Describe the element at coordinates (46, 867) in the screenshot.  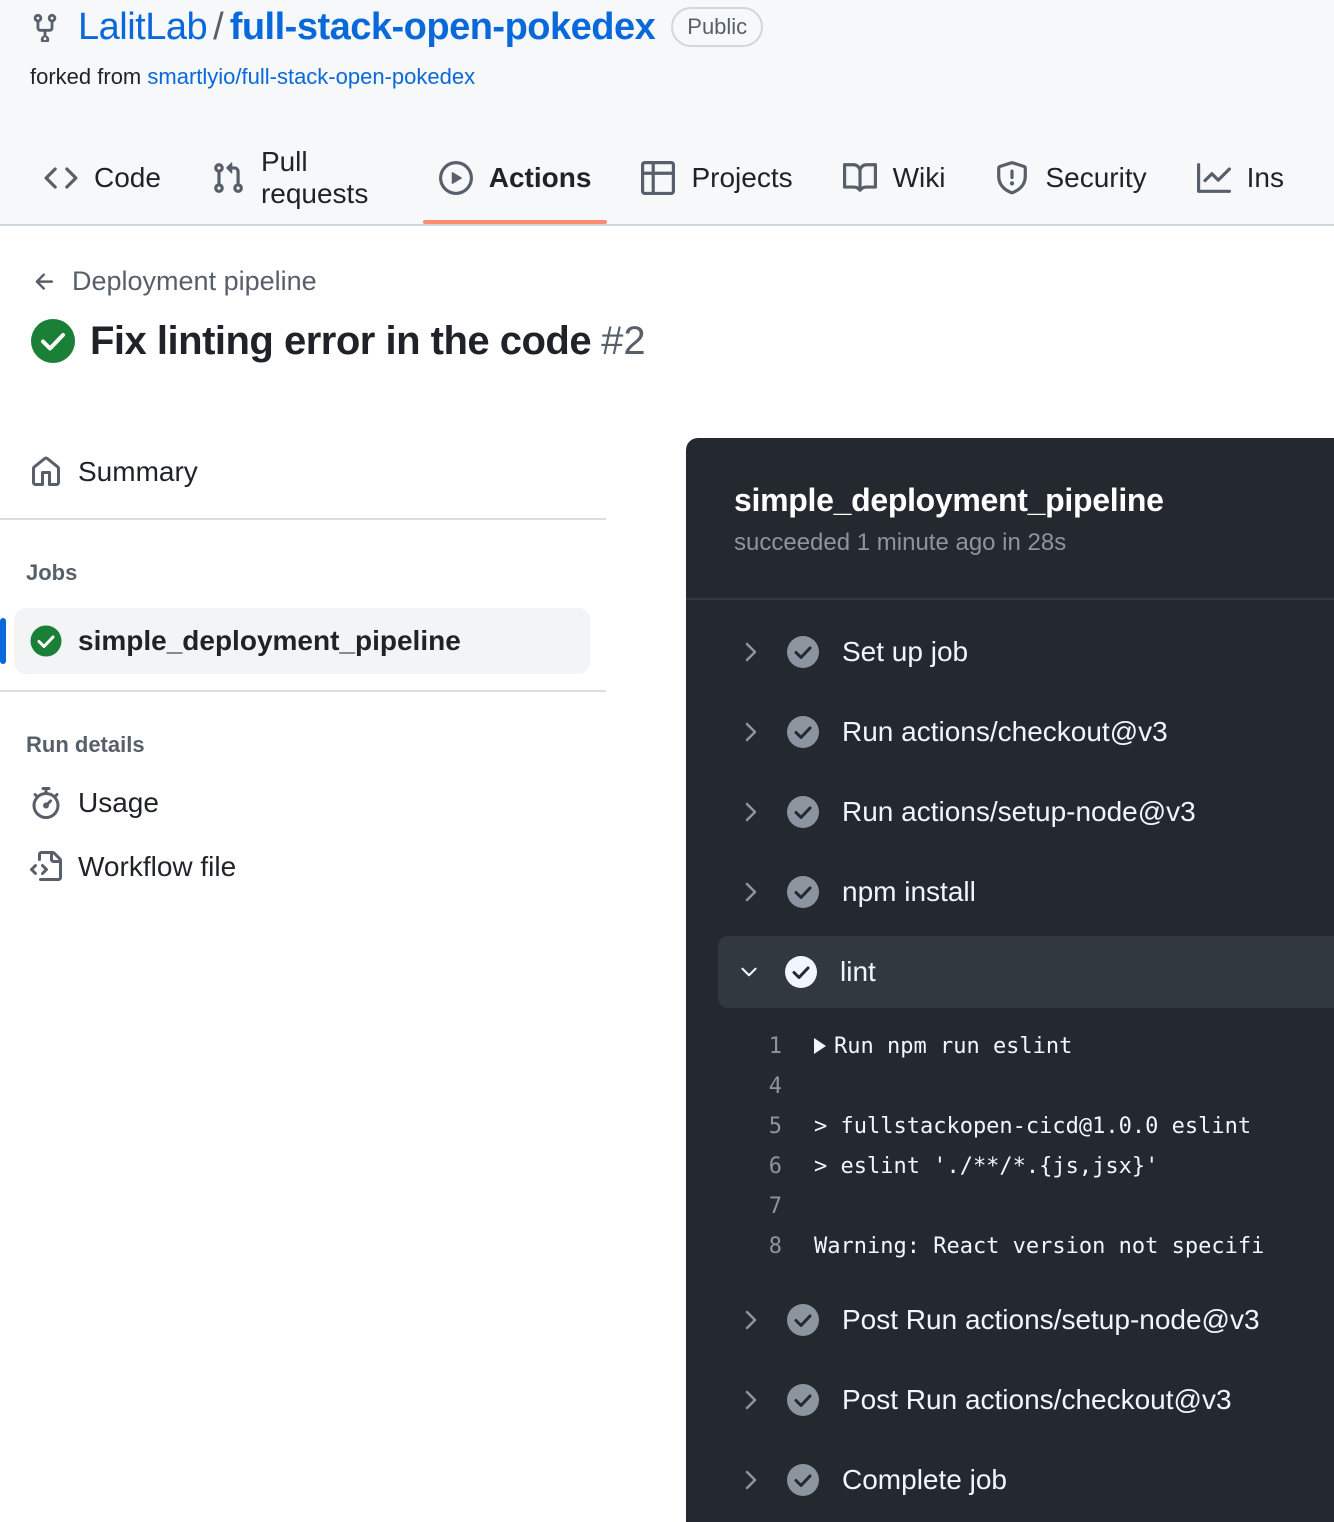
I see `file-code-icon` at that location.